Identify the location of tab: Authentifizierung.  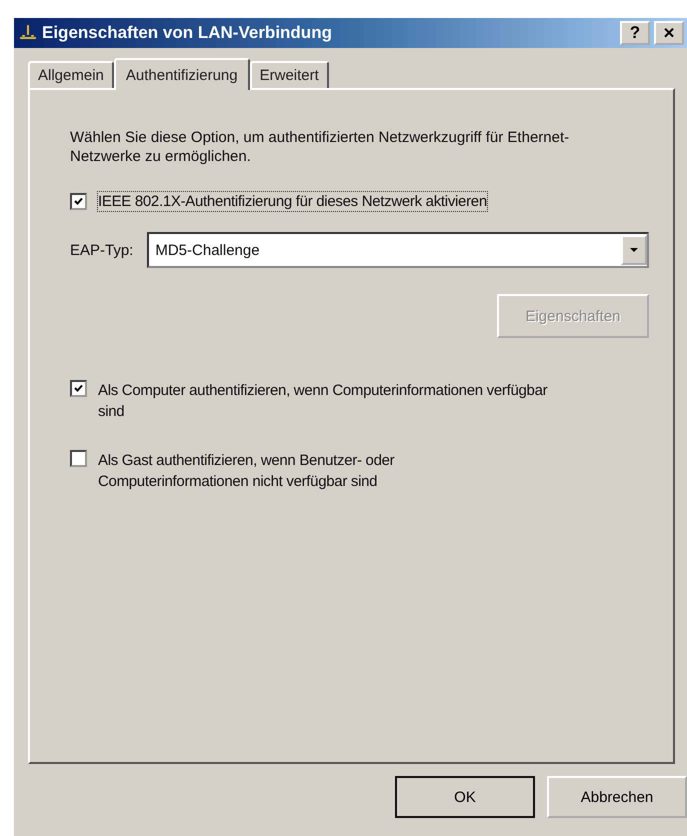
(182, 74).